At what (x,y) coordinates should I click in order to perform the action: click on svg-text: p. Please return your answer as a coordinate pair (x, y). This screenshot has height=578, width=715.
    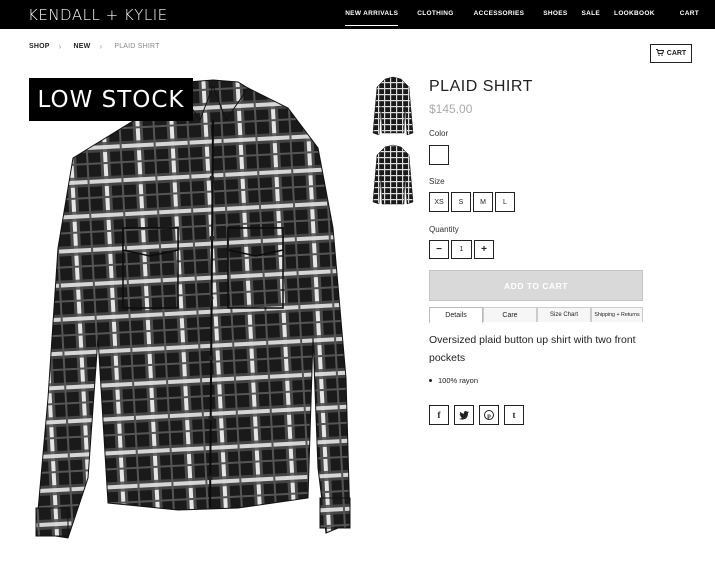
    Looking at the image, I should click on (489, 415).